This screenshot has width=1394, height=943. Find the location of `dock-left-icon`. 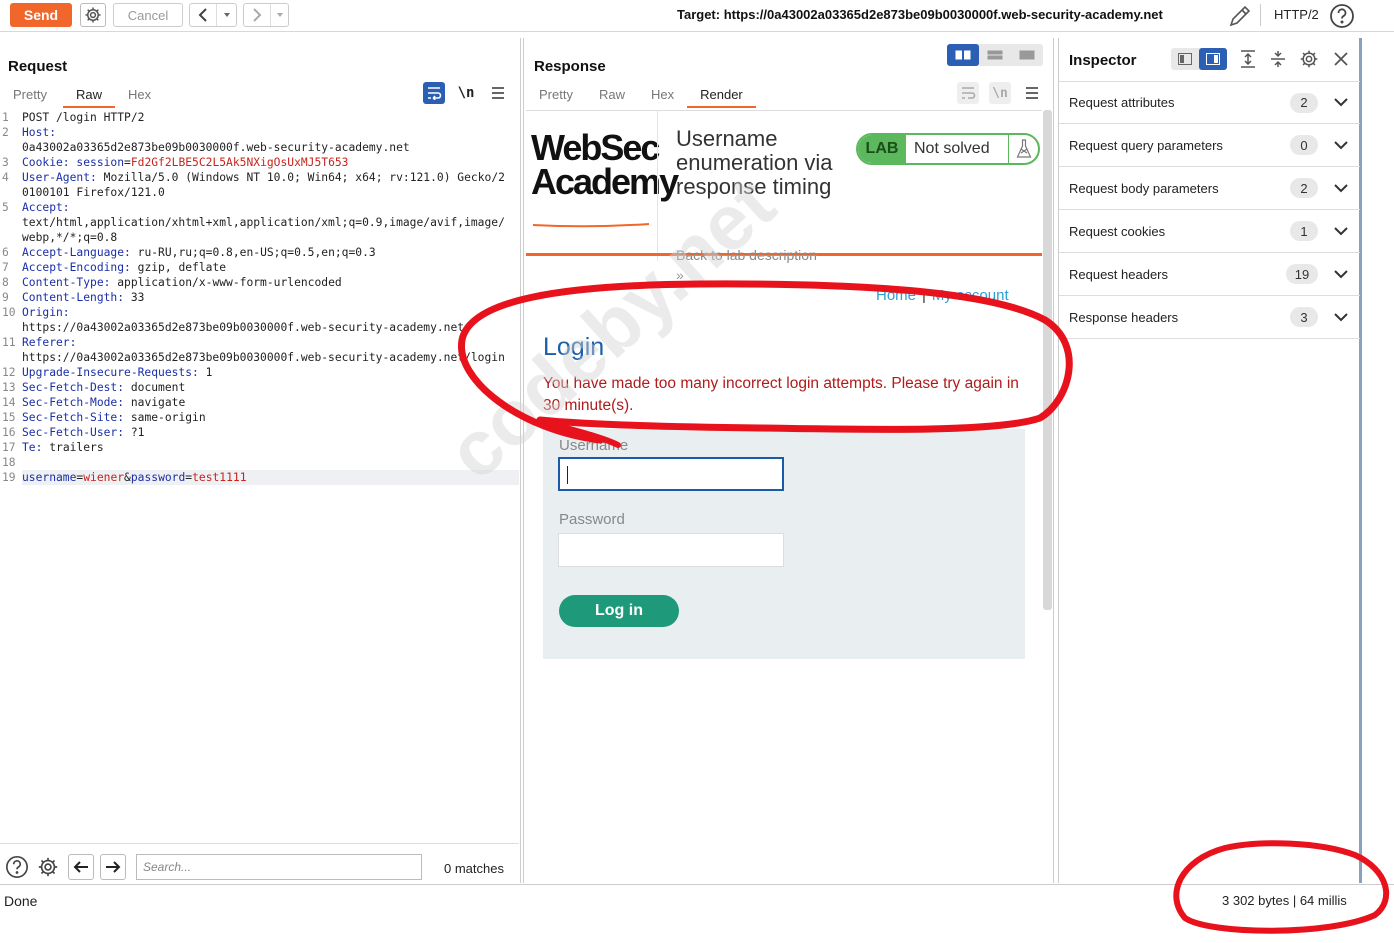

dock-left-icon is located at coordinates (1185, 59).